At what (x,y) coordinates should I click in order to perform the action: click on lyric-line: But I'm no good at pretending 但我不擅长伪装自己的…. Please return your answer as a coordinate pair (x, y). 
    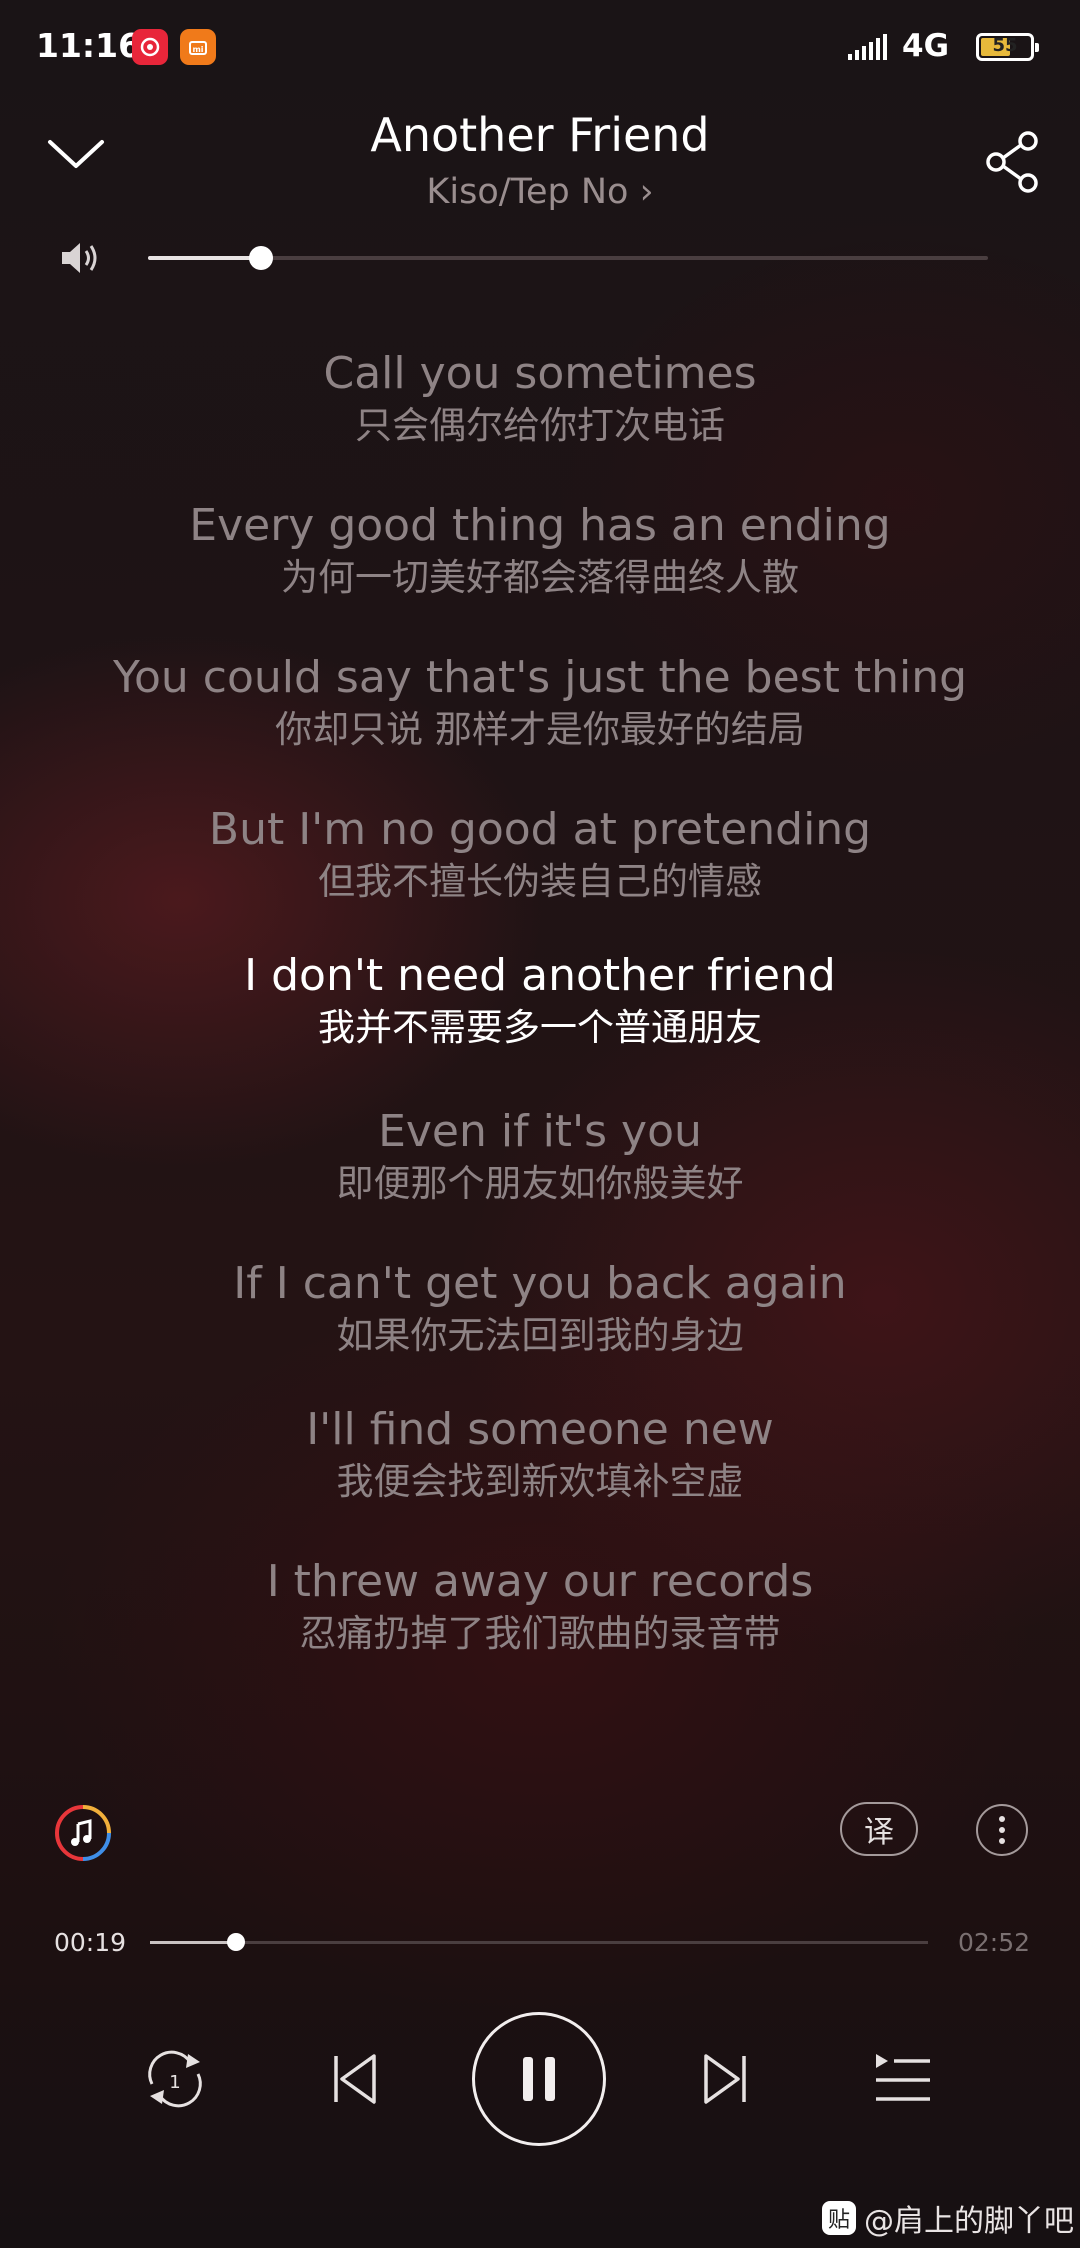
    Looking at the image, I should click on (540, 854).